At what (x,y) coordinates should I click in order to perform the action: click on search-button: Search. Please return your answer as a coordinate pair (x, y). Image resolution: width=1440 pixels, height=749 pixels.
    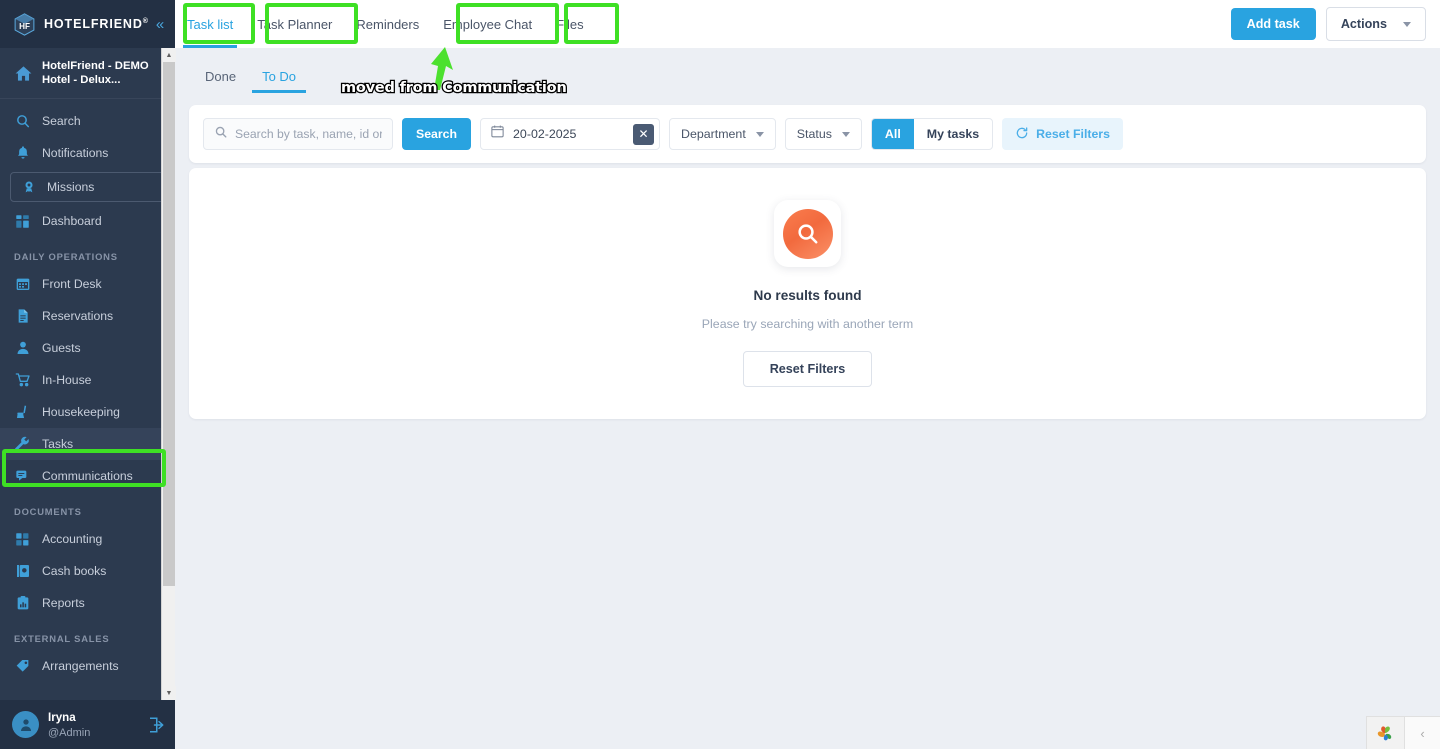
    Looking at the image, I should click on (437, 134).